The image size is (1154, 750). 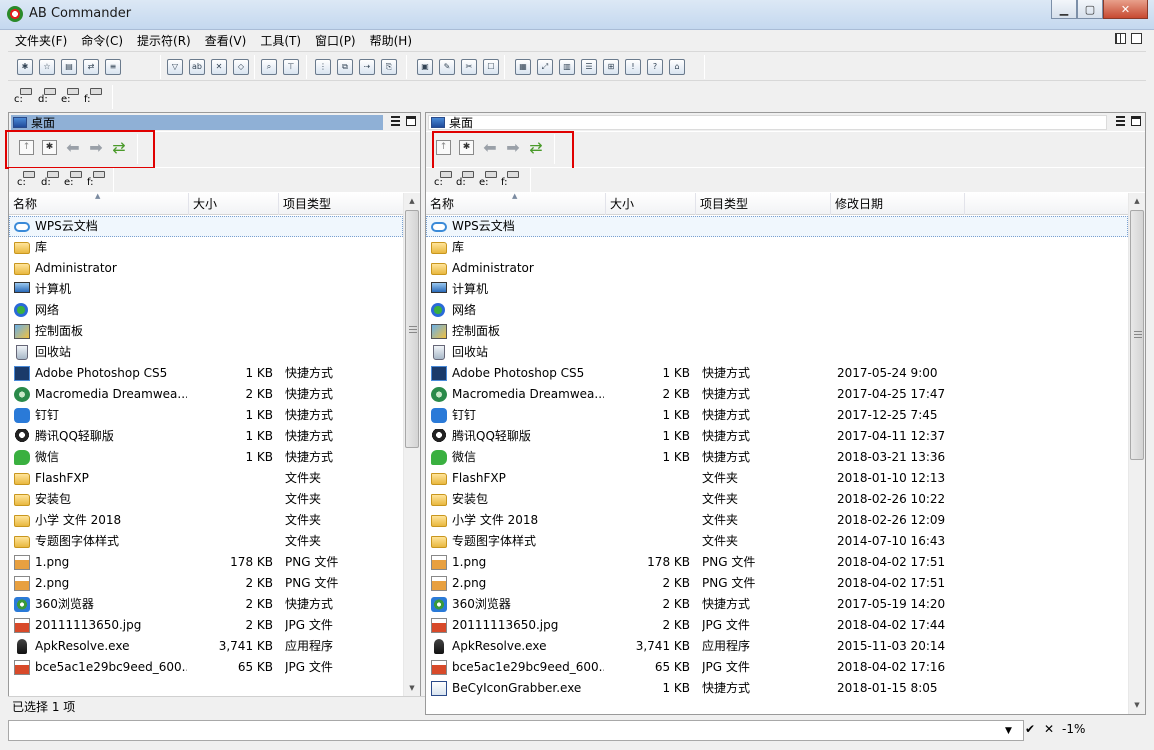 I want to click on file-row: 安装包 文件夹, so click(x=206, y=499).